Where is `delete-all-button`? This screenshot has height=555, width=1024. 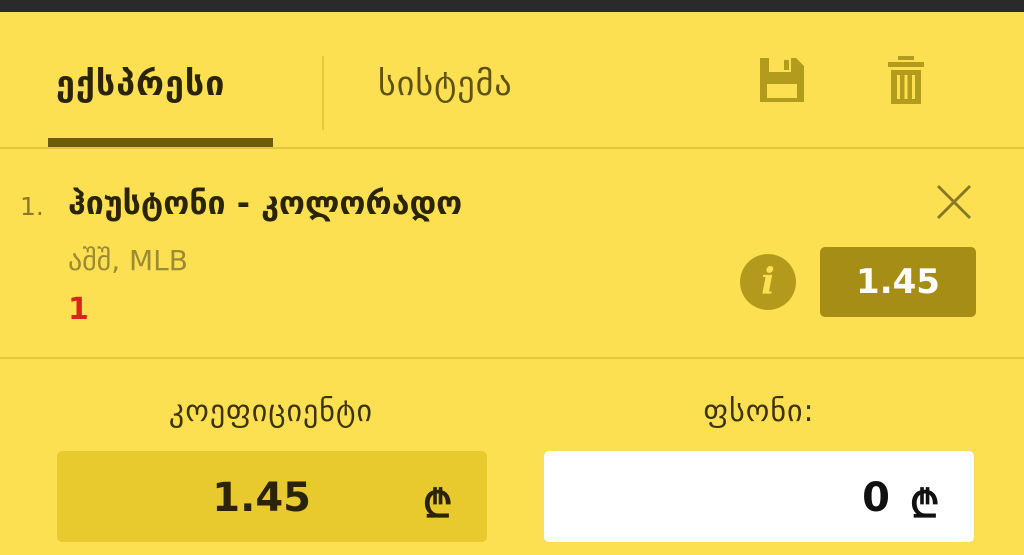
delete-all-button is located at coordinates (906, 82).